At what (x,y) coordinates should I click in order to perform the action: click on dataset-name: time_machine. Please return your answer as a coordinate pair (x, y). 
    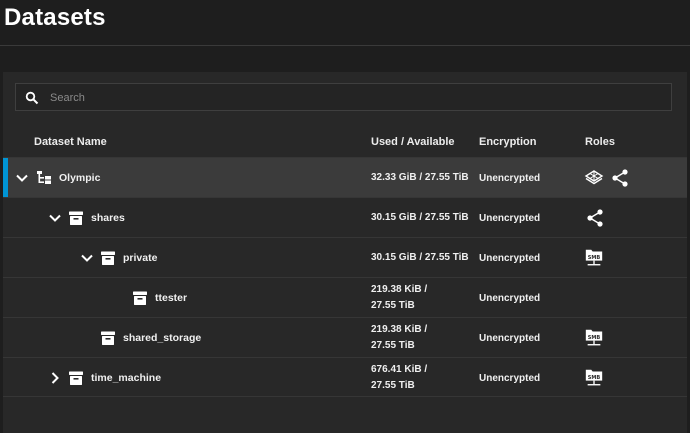
    Looking at the image, I should click on (126, 378).